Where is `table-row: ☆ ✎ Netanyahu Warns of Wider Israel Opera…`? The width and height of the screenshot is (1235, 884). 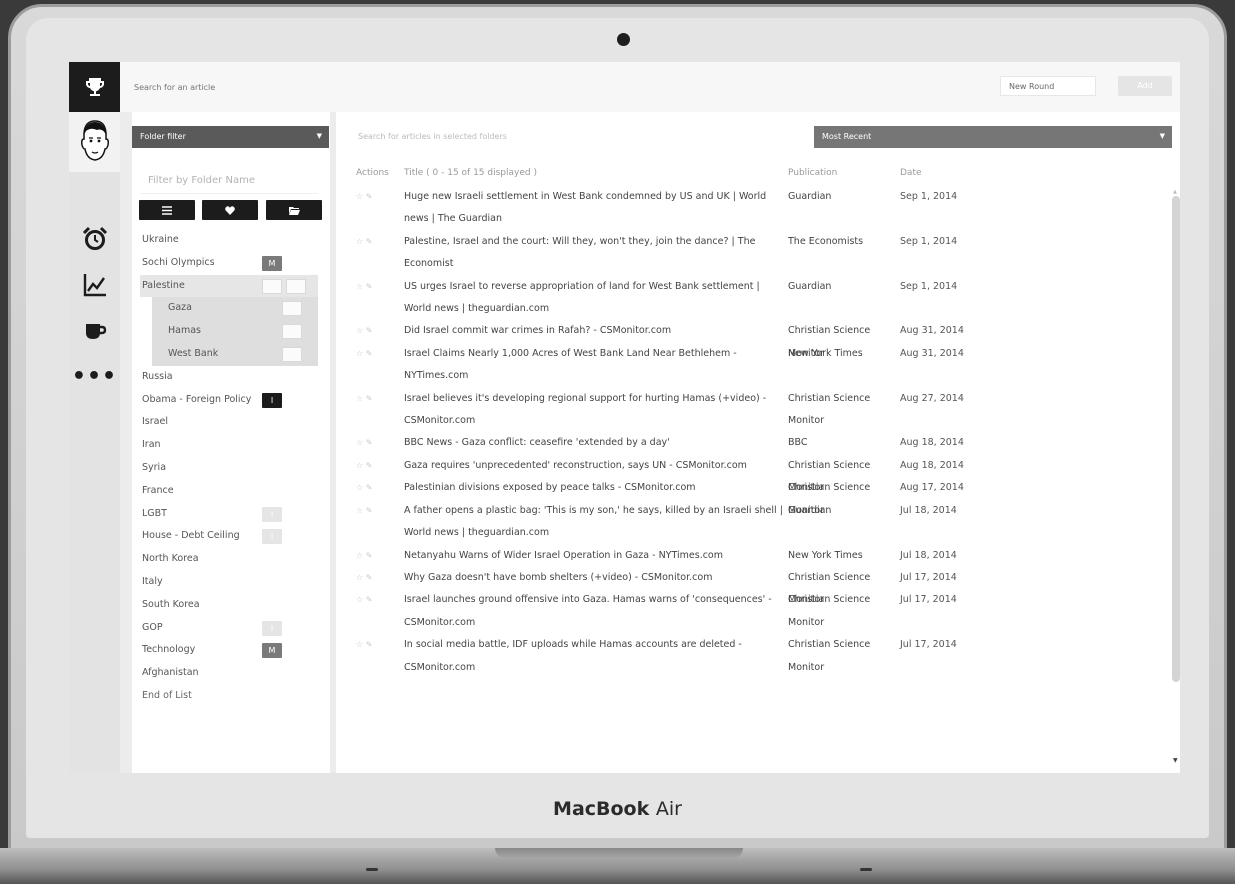
table-row: ☆ ✎ Netanyahu Warns of Wider Israel Opera… is located at coordinates (756, 556).